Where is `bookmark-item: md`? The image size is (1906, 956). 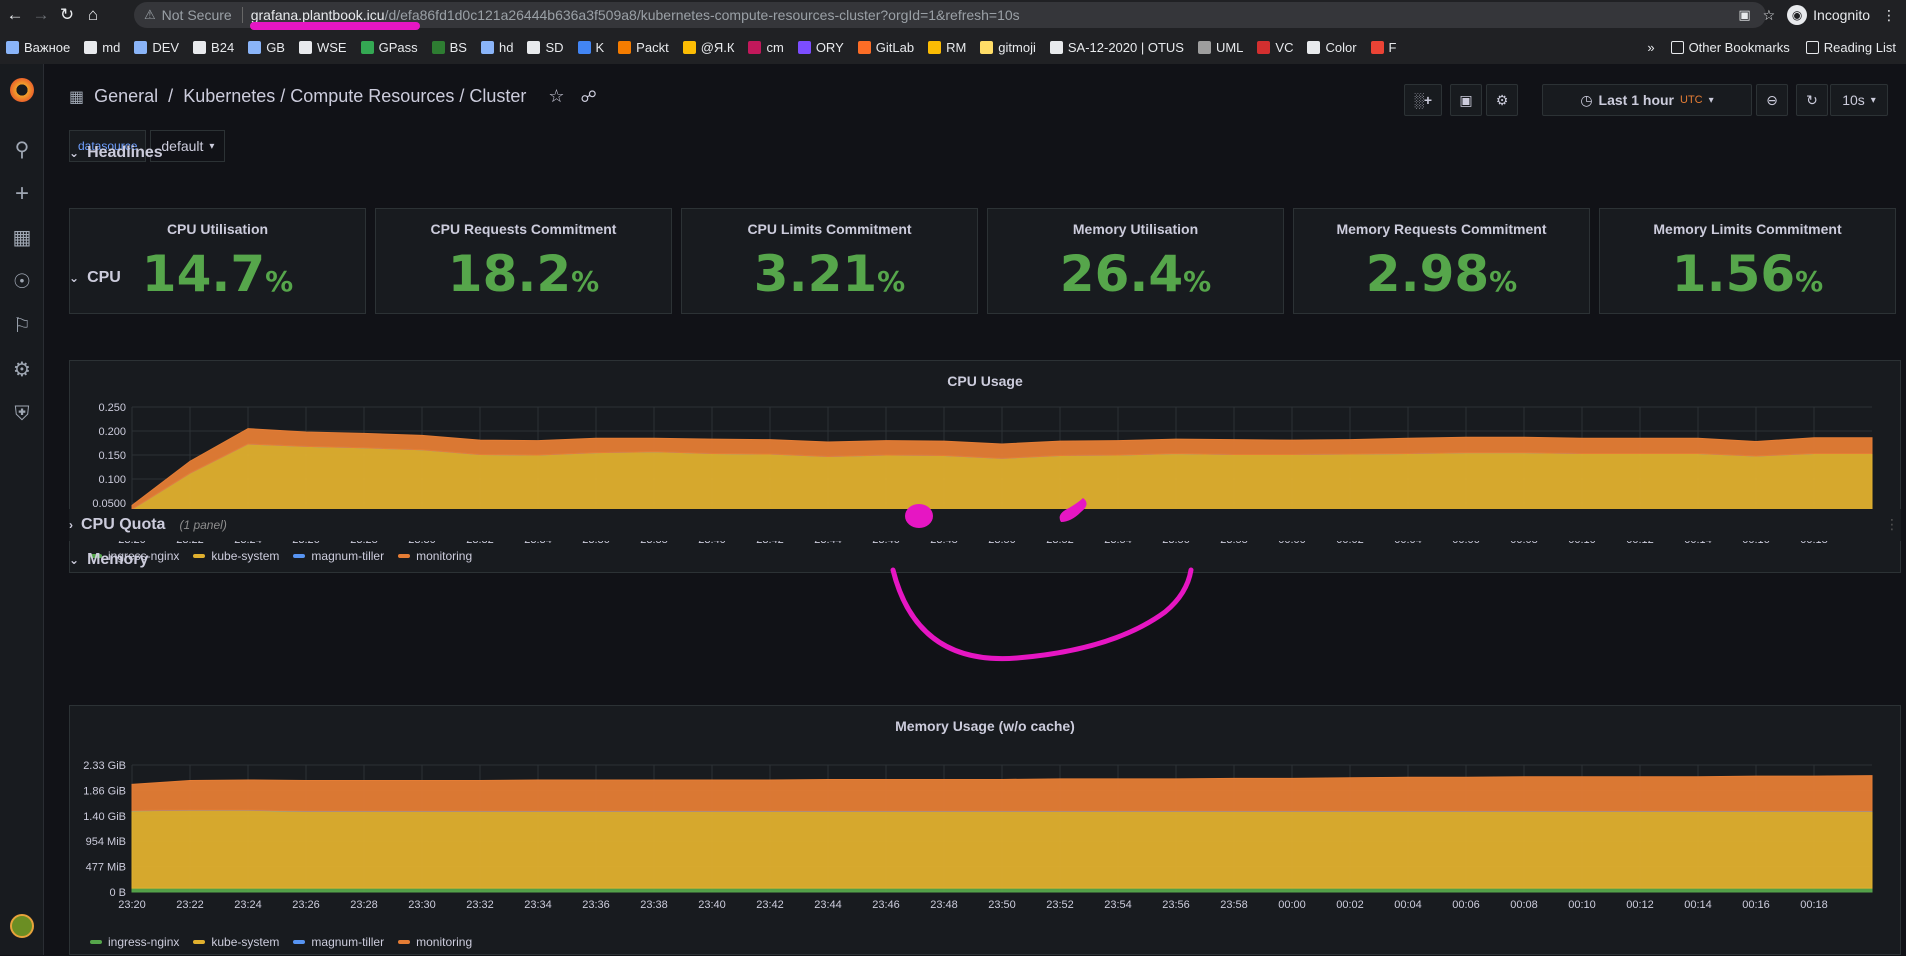 bookmark-item: md is located at coordinates (102, 47).